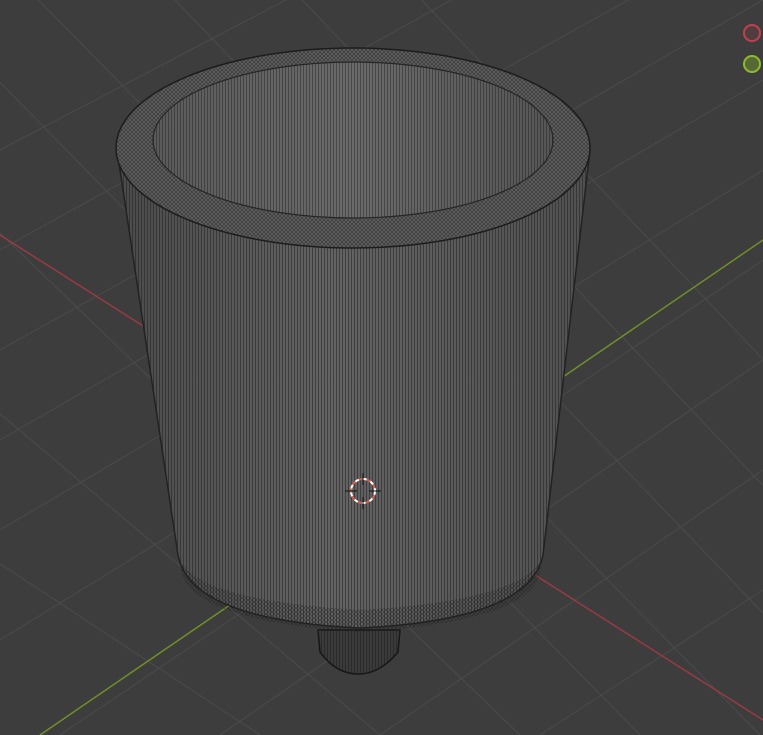 Image resolution: width=763 pixels, height=735 pixels. I want to click on gizmo-y-axis-icon, so click(752, 64).